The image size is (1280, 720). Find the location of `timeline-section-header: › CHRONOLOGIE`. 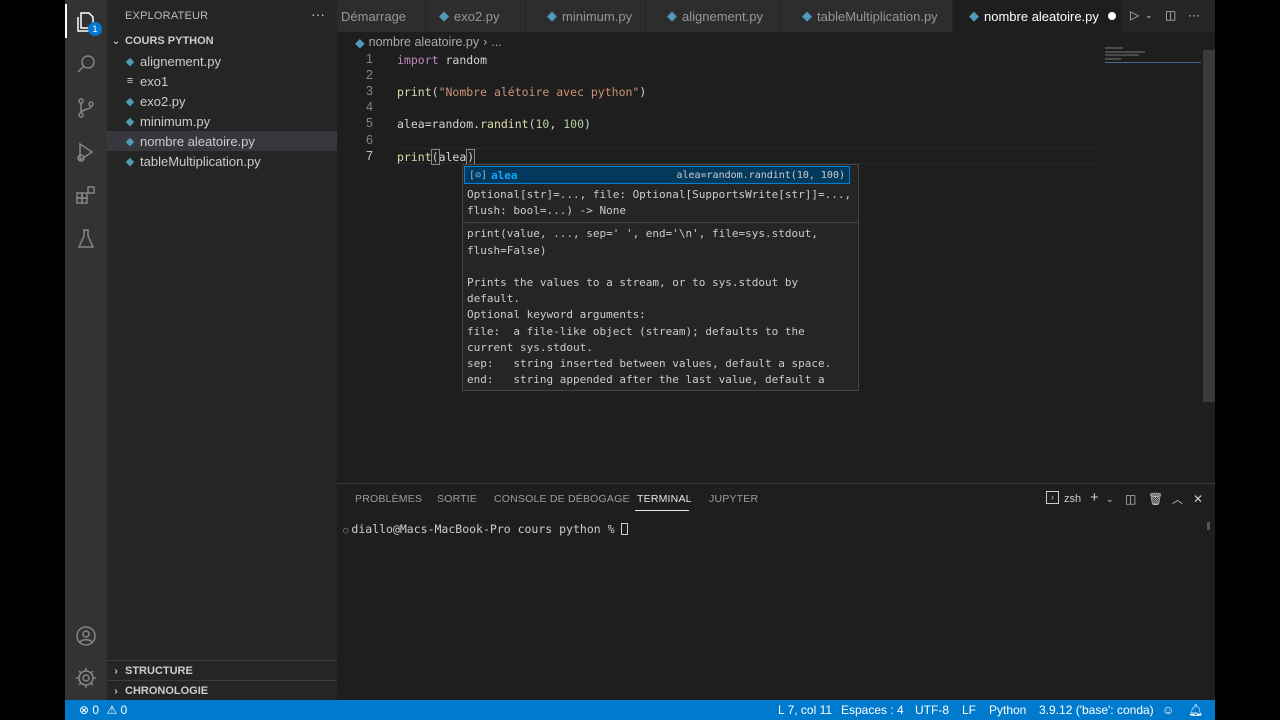

timeline-section-header: › CHRONOLOGIE is located at coordinates (222, 691).